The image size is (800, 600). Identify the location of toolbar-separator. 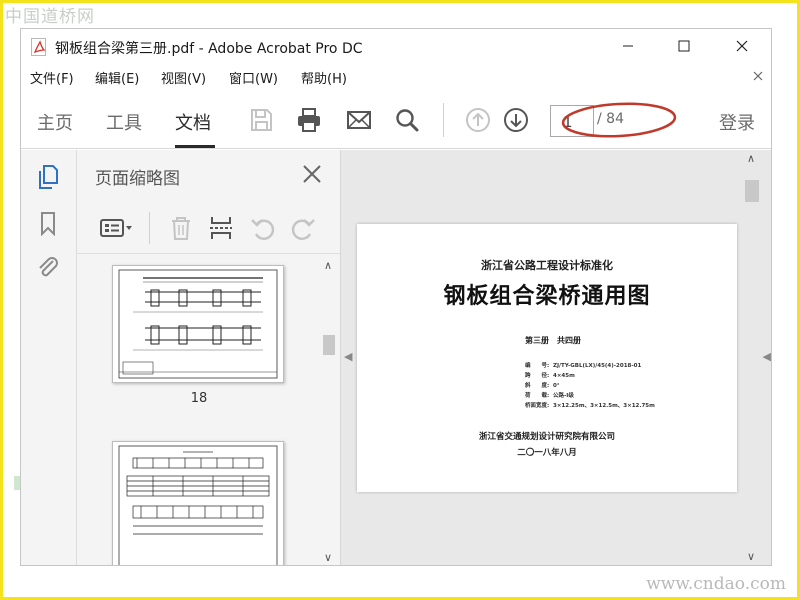
(443, 120).